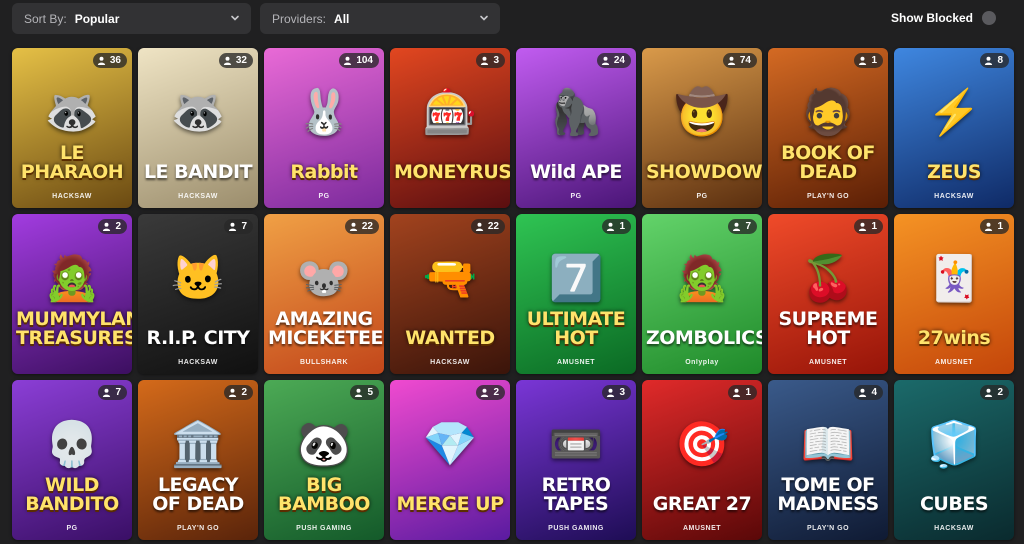 The width and height of the screenshot is (1024, 544). Describe the element at coordinates (326, 328) in the screenshot. I see `game-title: AMAZING MICEKETEERS` at that location.